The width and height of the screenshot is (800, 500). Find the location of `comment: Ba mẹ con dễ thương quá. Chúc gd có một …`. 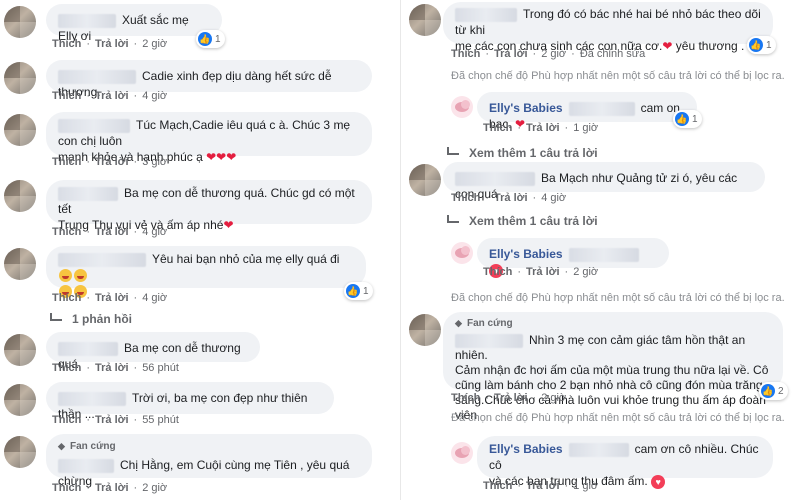

comment: Ba mẹ con dễ thương quá. Chúc gd có một … is located at coordinates (197, 210).